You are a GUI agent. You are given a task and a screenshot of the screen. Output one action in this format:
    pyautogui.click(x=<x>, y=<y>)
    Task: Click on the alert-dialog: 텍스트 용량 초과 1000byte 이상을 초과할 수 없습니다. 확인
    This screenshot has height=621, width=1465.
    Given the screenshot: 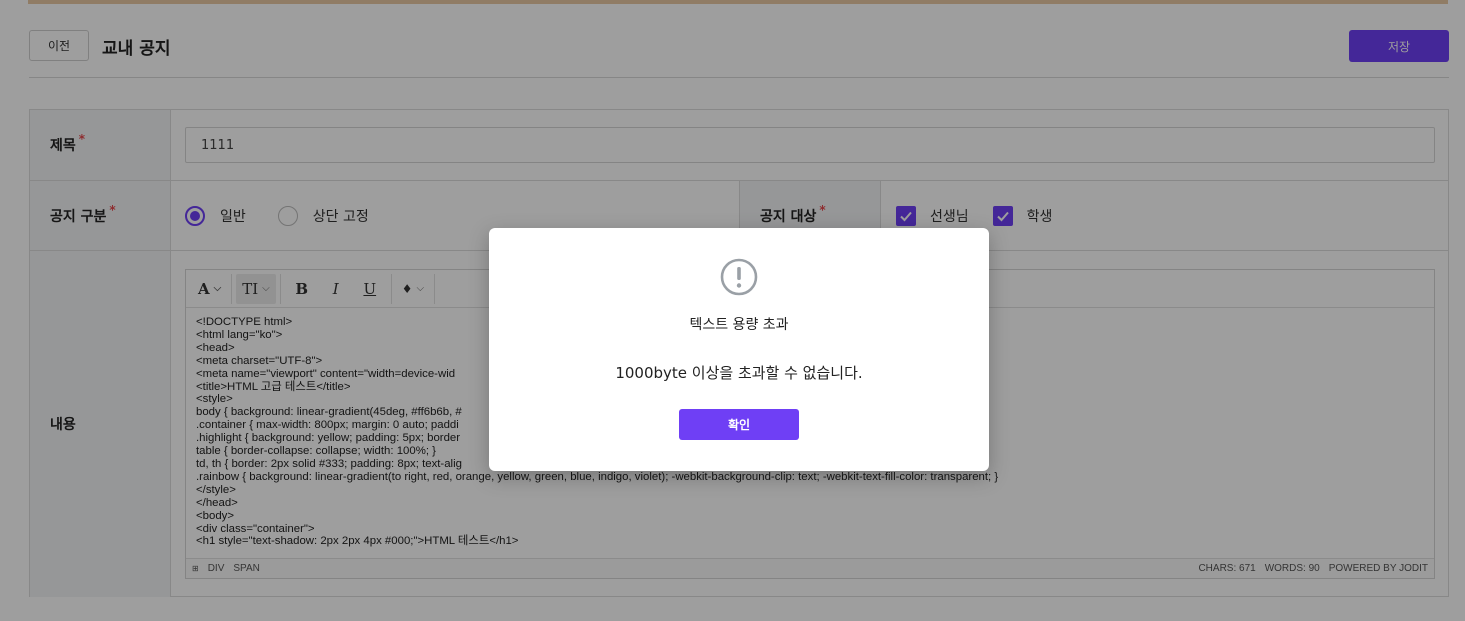 What is the action you would take?
    pyautogui.click(x=739, y=349)
    